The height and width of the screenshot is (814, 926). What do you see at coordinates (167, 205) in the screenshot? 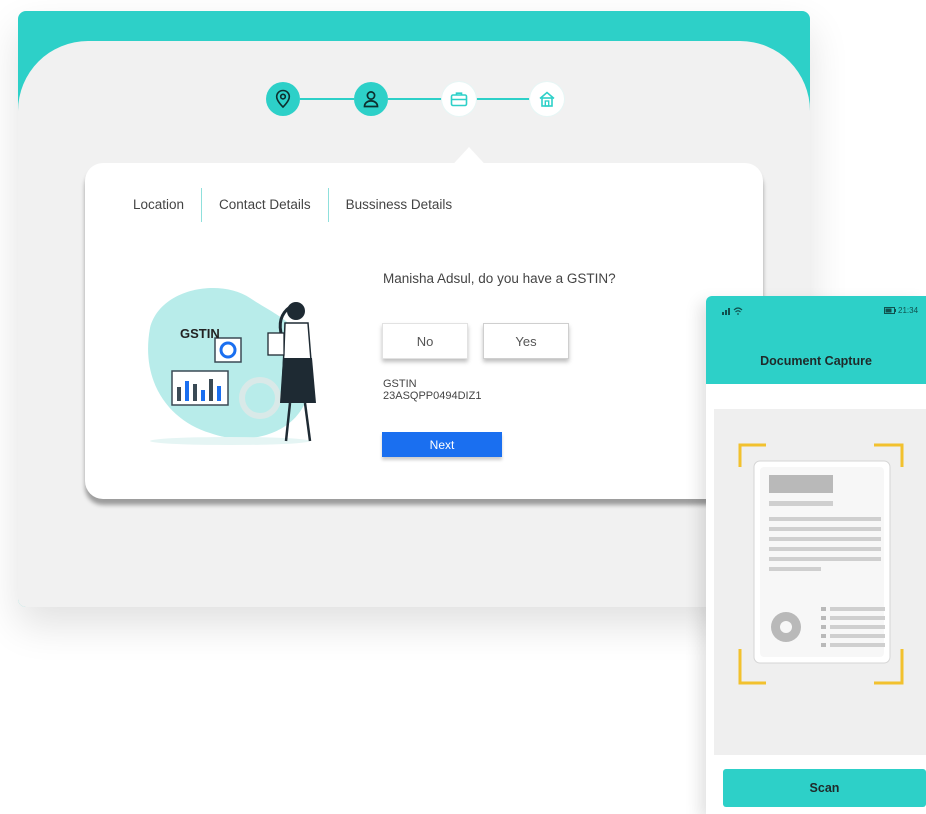
I see `tab-location: Location` at bounding box center [167, 205].